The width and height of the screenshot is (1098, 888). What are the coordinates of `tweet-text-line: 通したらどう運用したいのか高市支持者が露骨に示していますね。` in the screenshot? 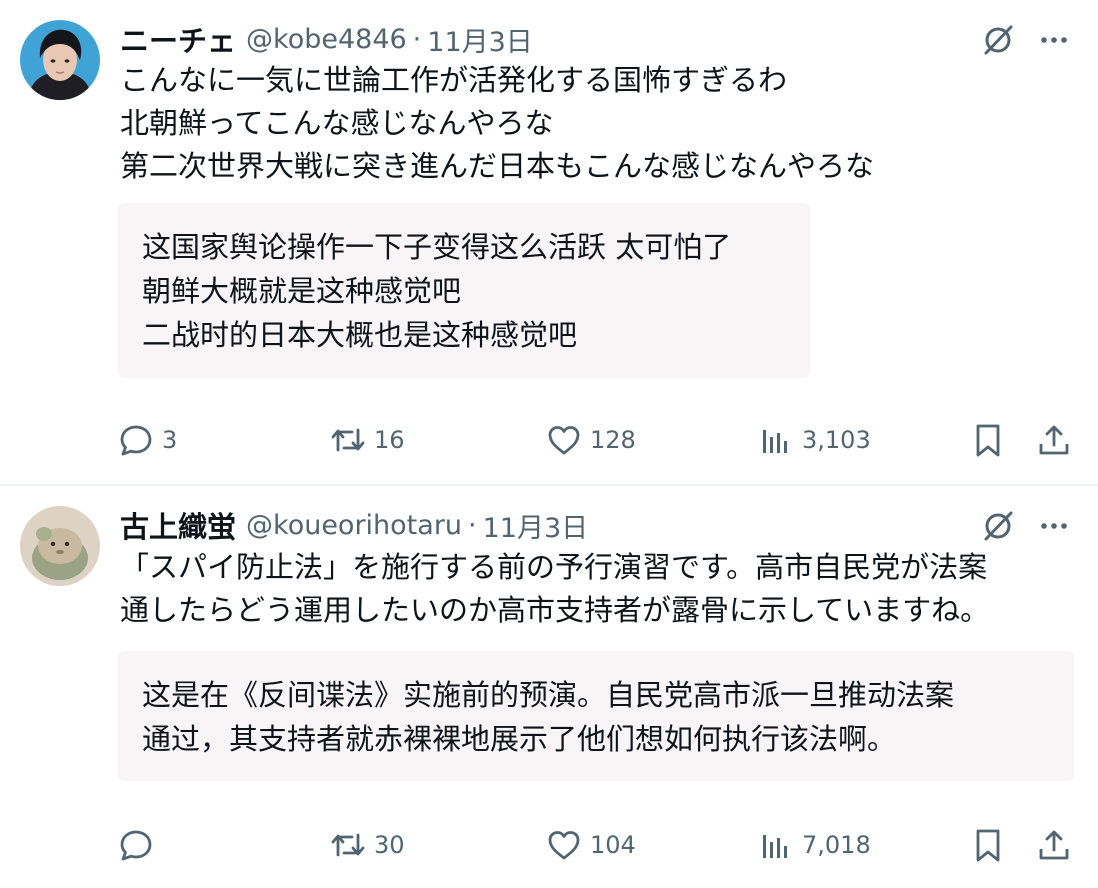 It's located at (555, 610).